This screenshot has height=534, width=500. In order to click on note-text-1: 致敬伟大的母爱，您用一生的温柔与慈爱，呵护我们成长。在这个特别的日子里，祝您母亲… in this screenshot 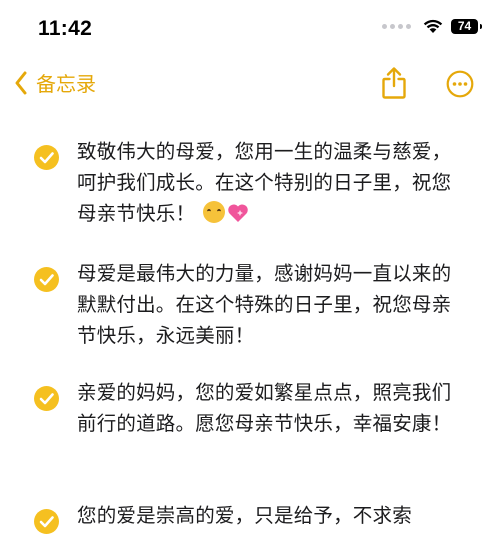, I will do `click(264, 182)`.